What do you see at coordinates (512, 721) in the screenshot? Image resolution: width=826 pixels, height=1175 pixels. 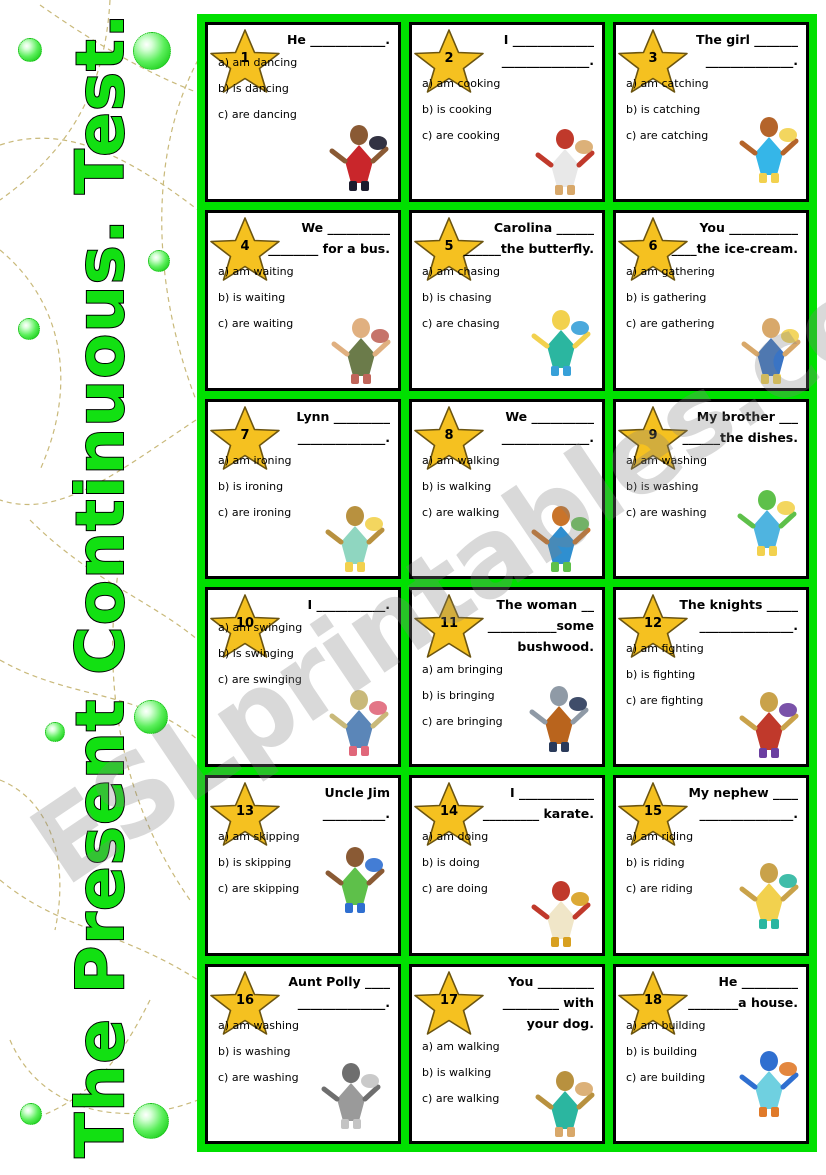 I see `answer-option: c) are bringing` at bounding box center [512, 721].